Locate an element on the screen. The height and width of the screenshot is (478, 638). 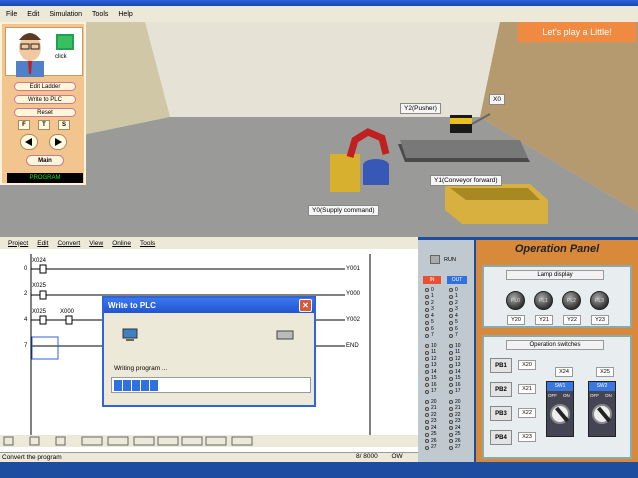
in-number: 23 is located at coordinates (434, 421).